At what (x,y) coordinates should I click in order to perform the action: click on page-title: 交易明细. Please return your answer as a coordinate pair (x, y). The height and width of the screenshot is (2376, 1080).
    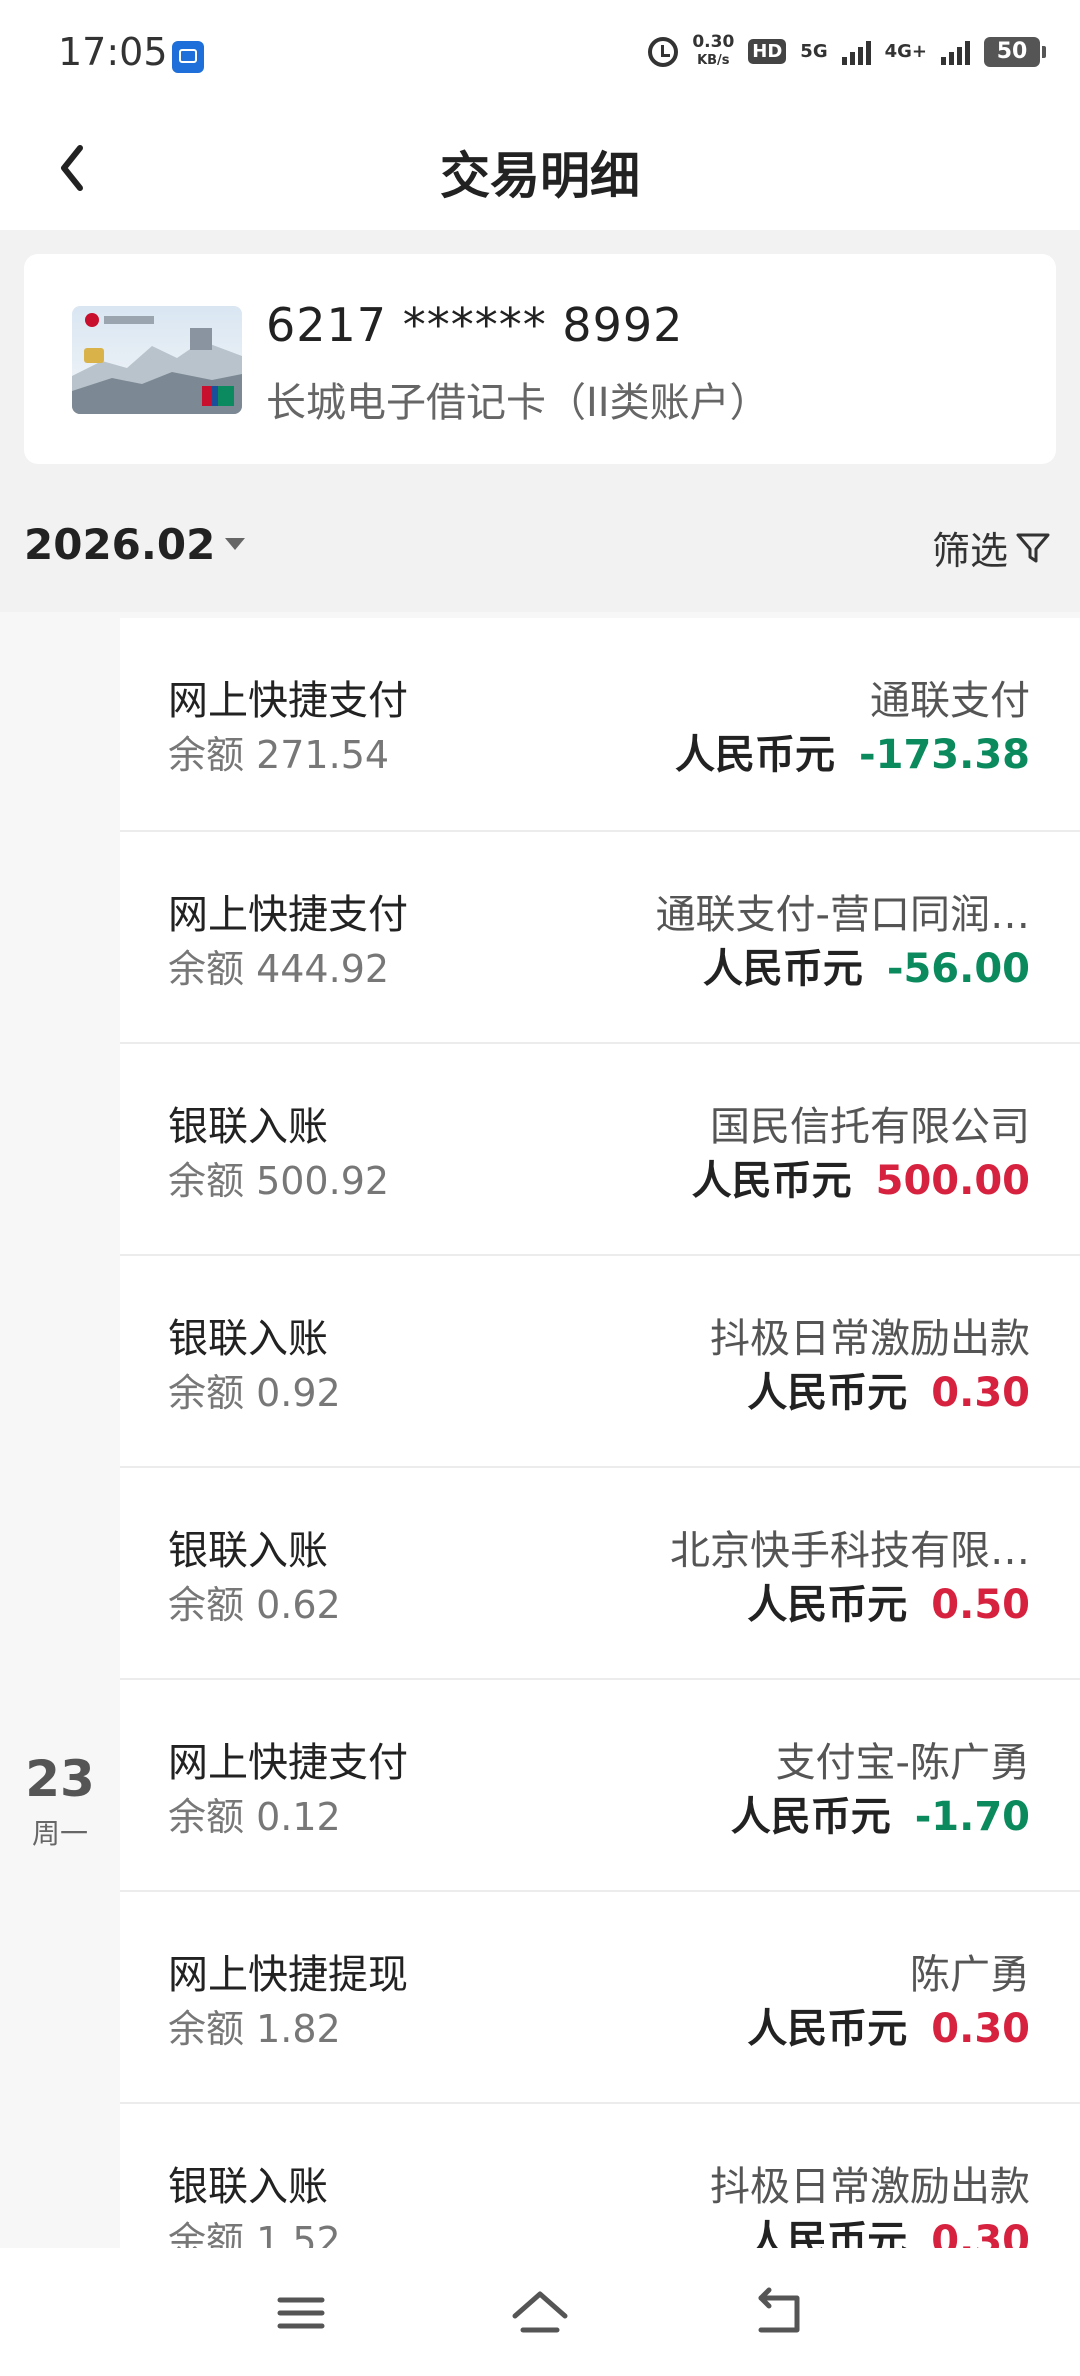
    Looking at the image, I should click on (540, 176).